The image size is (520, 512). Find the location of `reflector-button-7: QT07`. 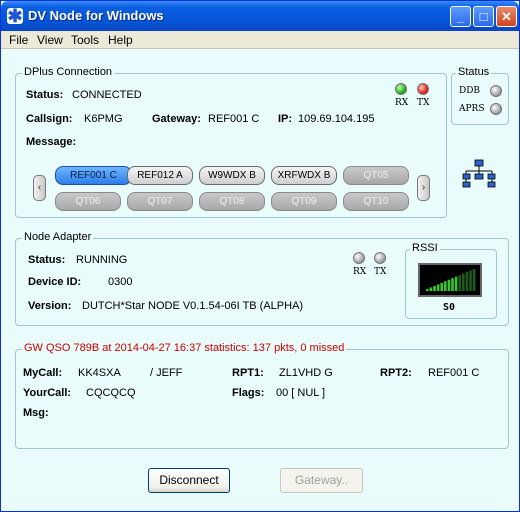

reflector-button-7: QT07 is located at coordinates (160, 201).